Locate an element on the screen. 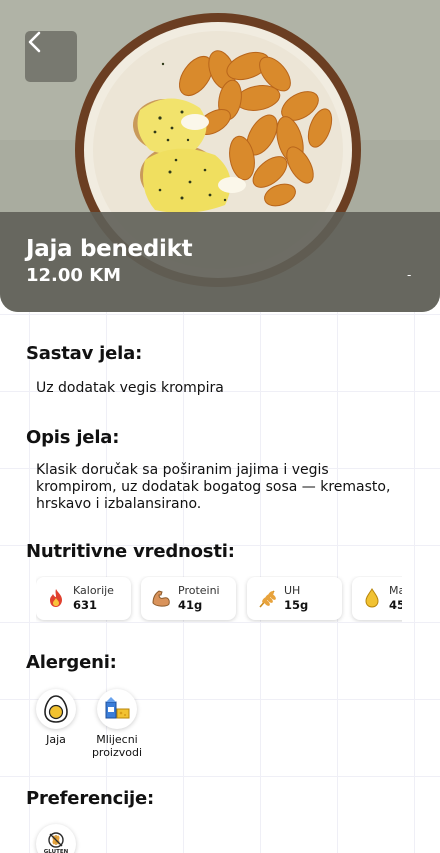  gluten-free-icon: GLUTEN FREE is located at coordinates (56, 842).